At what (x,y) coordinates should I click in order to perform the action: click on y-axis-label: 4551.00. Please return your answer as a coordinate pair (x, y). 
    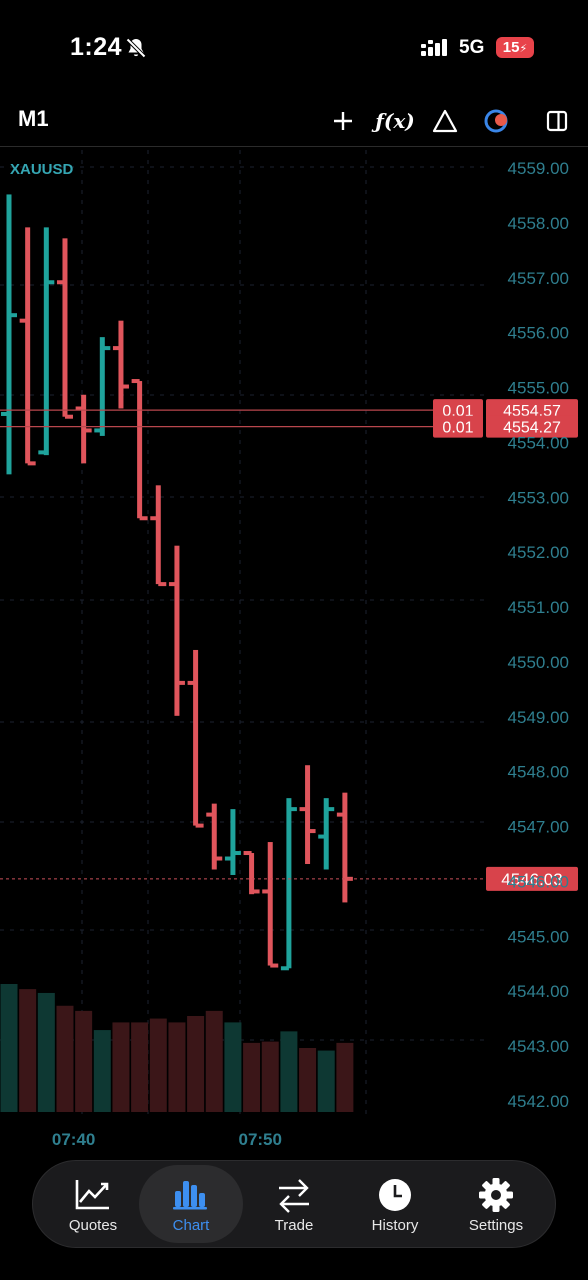
    Looking at the image, I should click on (538, 607).